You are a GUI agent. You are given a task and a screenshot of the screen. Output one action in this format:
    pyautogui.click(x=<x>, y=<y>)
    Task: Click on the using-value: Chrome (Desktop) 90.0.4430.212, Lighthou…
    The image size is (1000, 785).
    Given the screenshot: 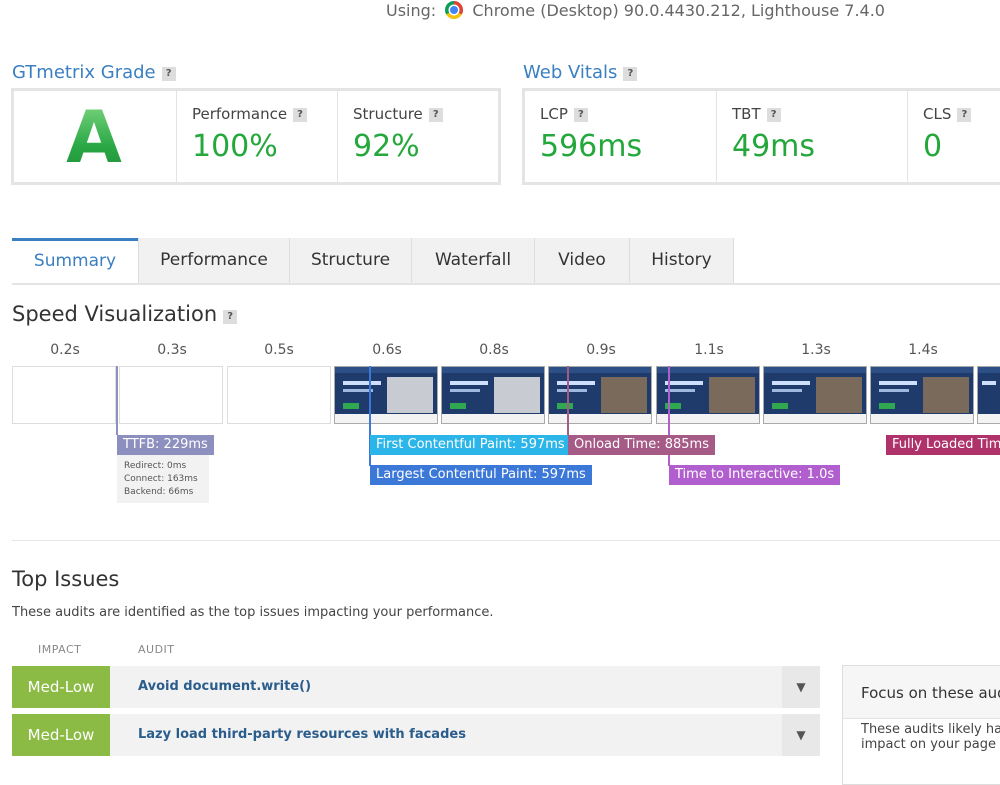 What is the action you would take?
    pyautogui.click(x=678, y=10)
    